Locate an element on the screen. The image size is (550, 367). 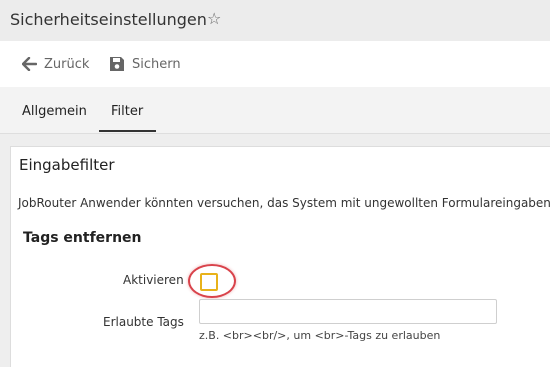
active-tab-indicator is located at coordinates (127, 131).